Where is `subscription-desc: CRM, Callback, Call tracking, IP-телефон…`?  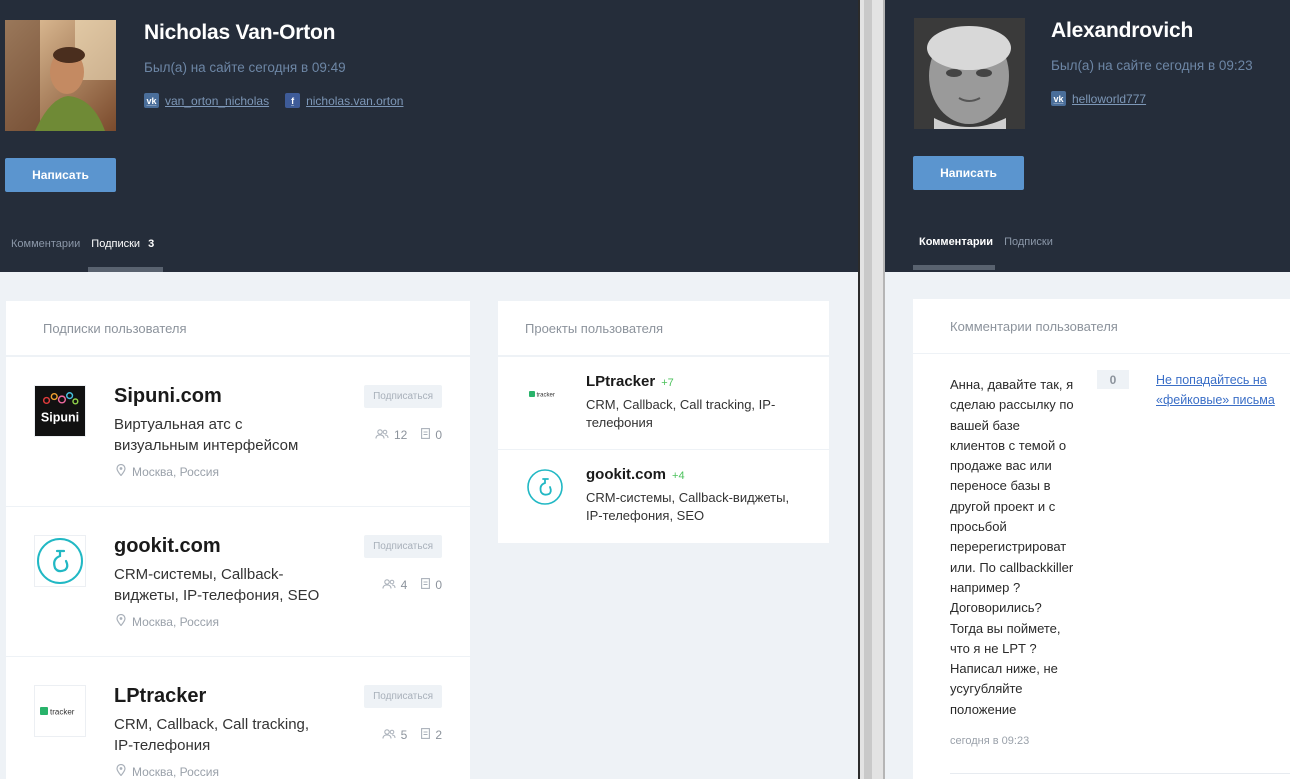 subscription-desc: CRM, Callback, Call tracking, IP-телефон… is located at coordinates (212, 735).